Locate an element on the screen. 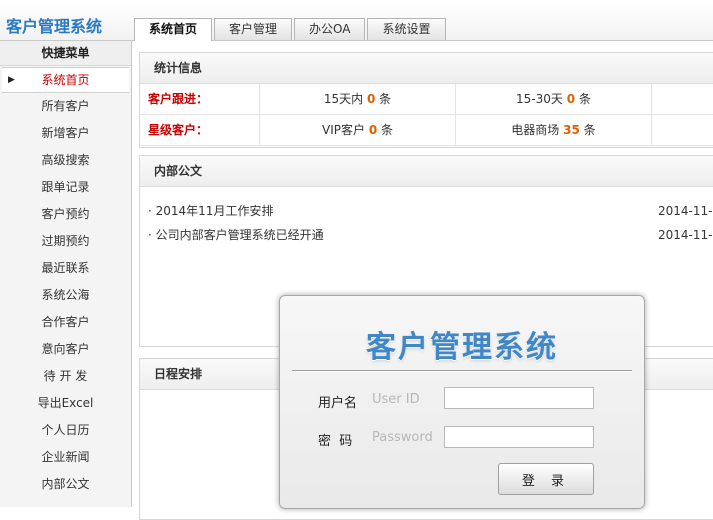  sidebar-item-follow-records: 跟单记录 is located at coordinates (65, 187).